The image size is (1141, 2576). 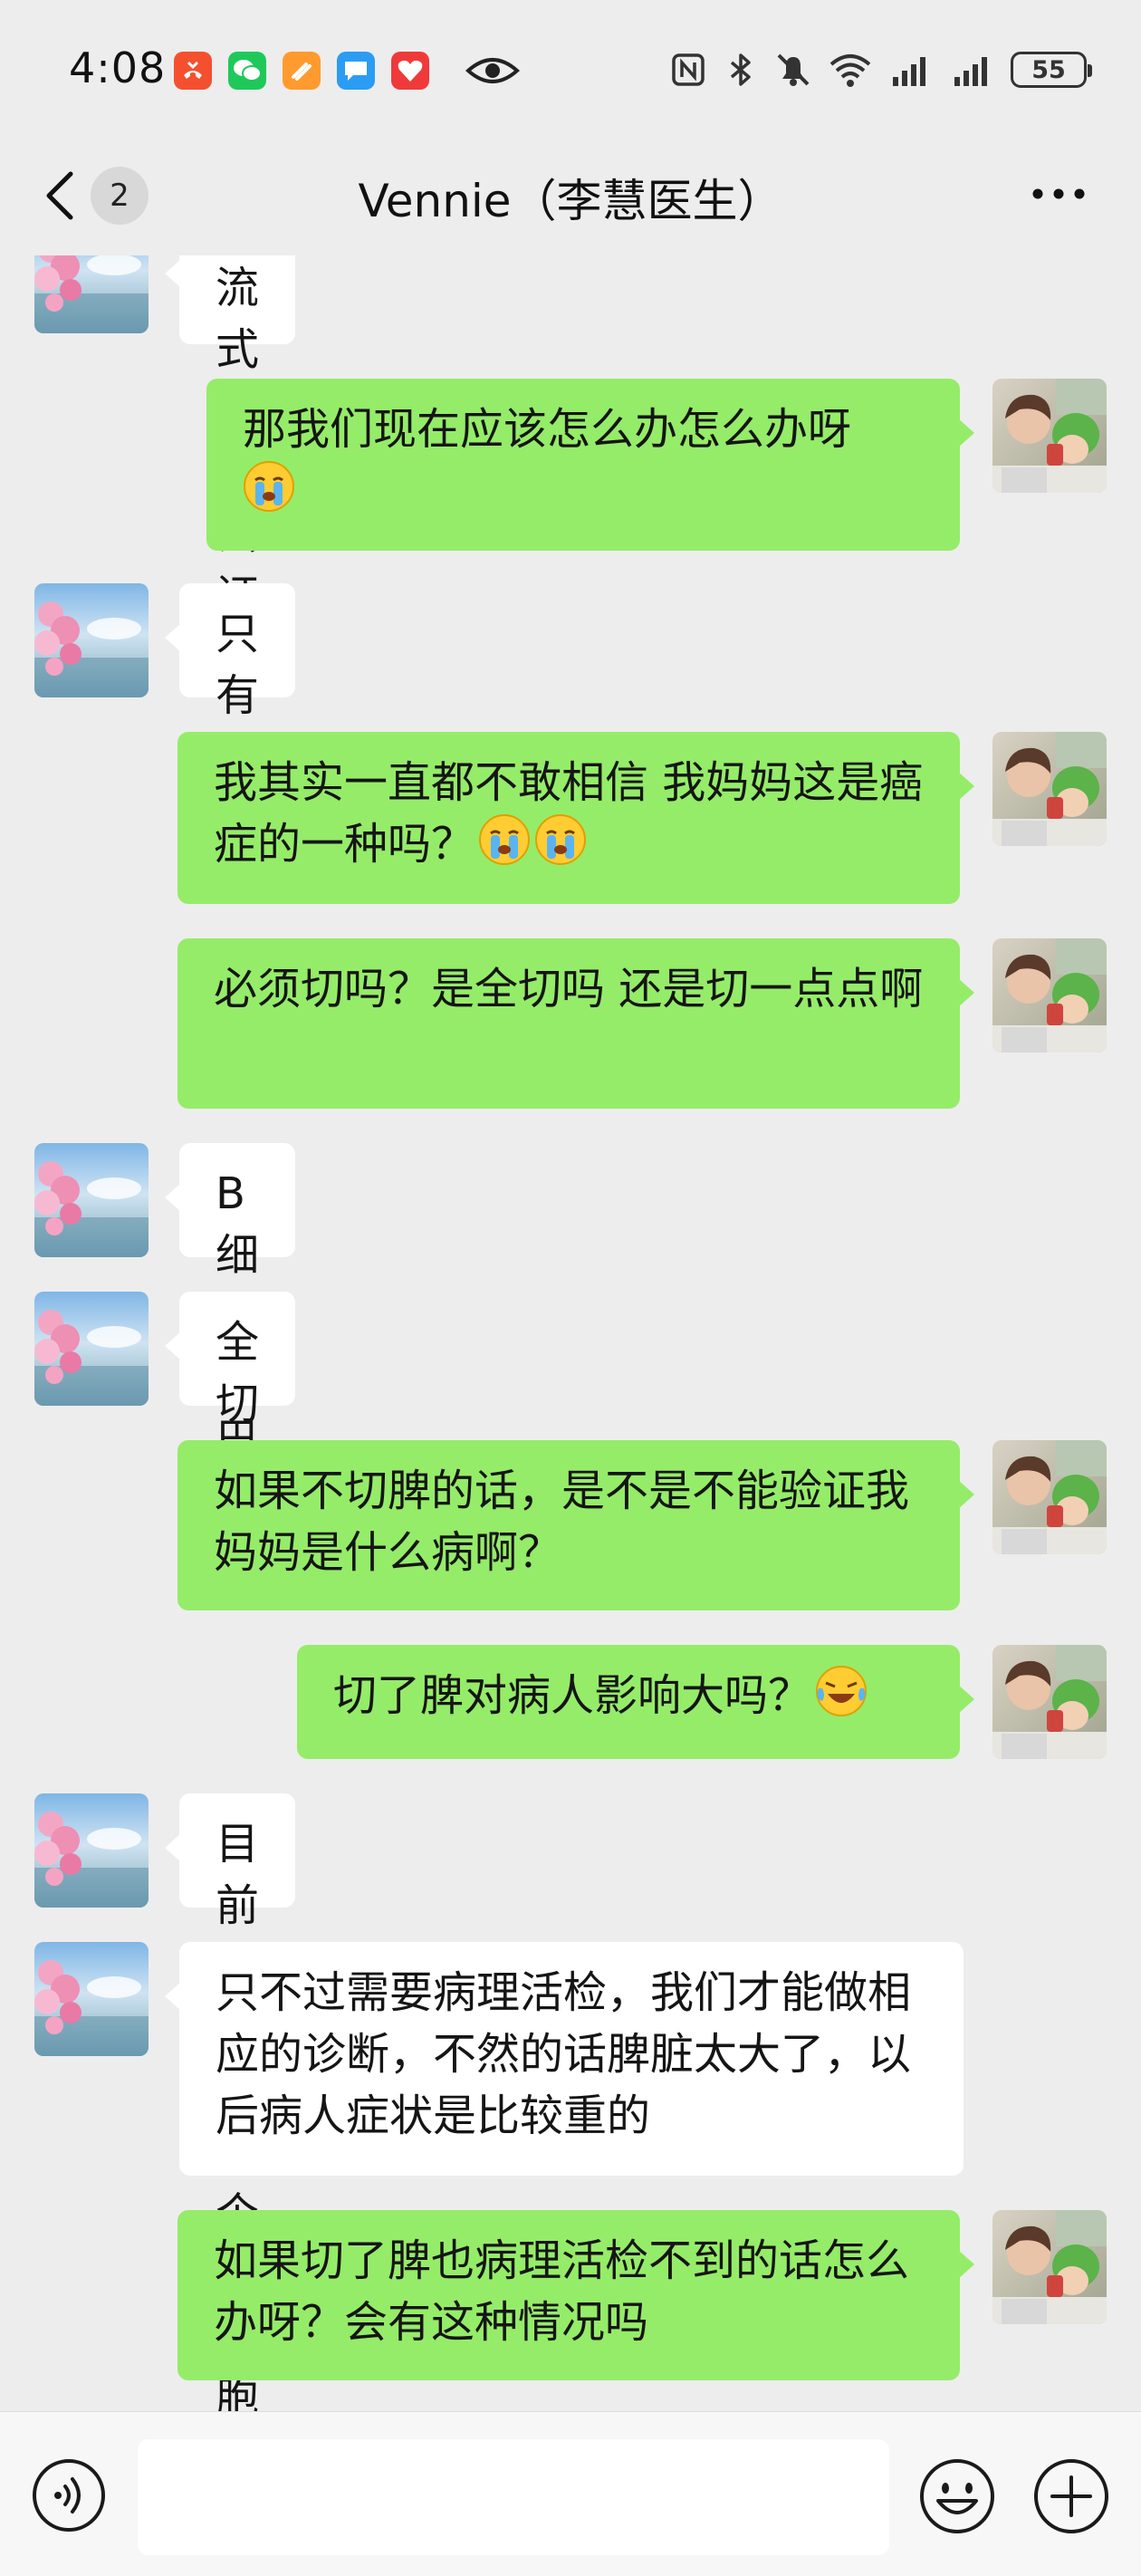 What do you see at coordinates (193, 71) in the screenshot?
I see `missed-call-icon` at bounding box center [193, 71].